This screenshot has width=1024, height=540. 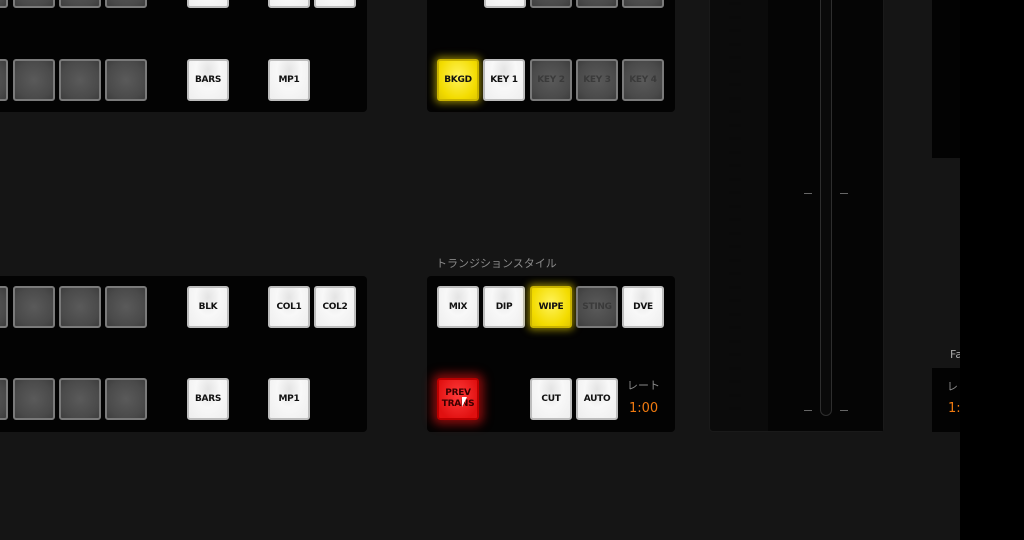 I want to click on auto-button: AUTO, so click(x=597, y=399).